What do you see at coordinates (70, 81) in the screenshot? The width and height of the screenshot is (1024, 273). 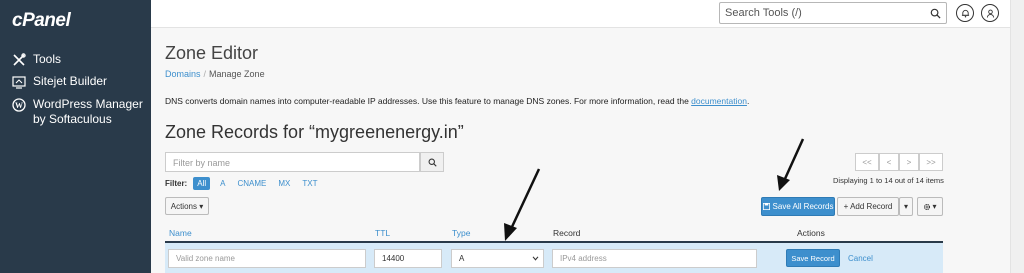 I see `sidebar-item-label: Sitejet Builder` at bounding box center [70, 81].